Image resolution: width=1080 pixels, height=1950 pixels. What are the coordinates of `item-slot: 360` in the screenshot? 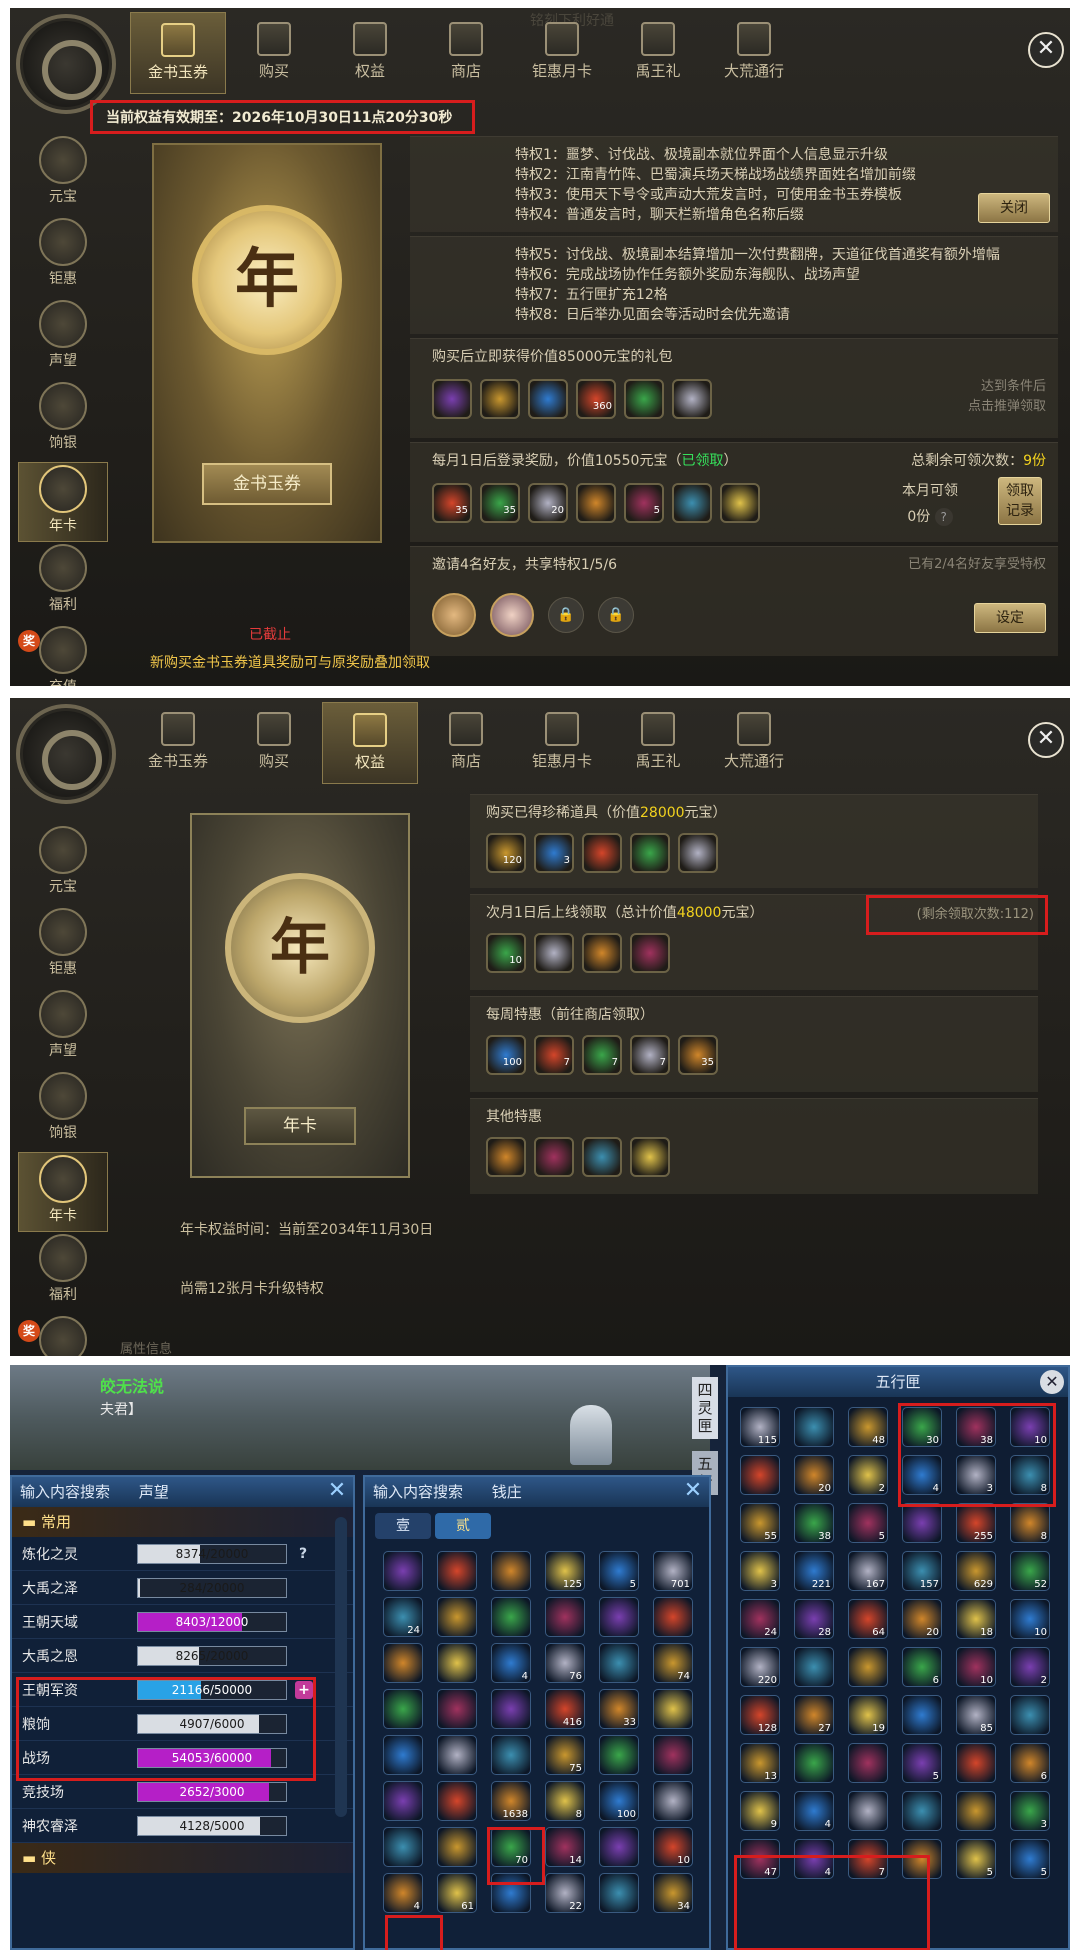 It's located at (596, 399).